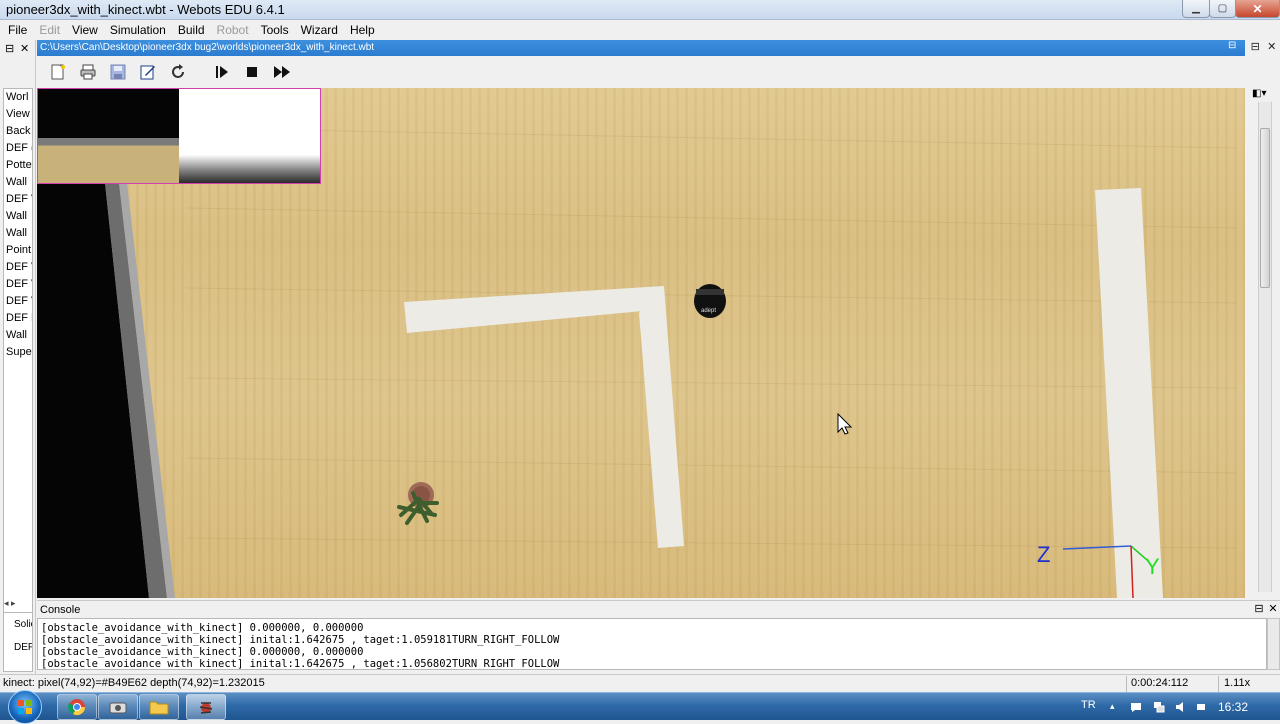 The height and width of the screenshot is (724, 1280). Describe the element at coordinates (18, 647) in the screenshot. I see `field-item: DEF` at that location.